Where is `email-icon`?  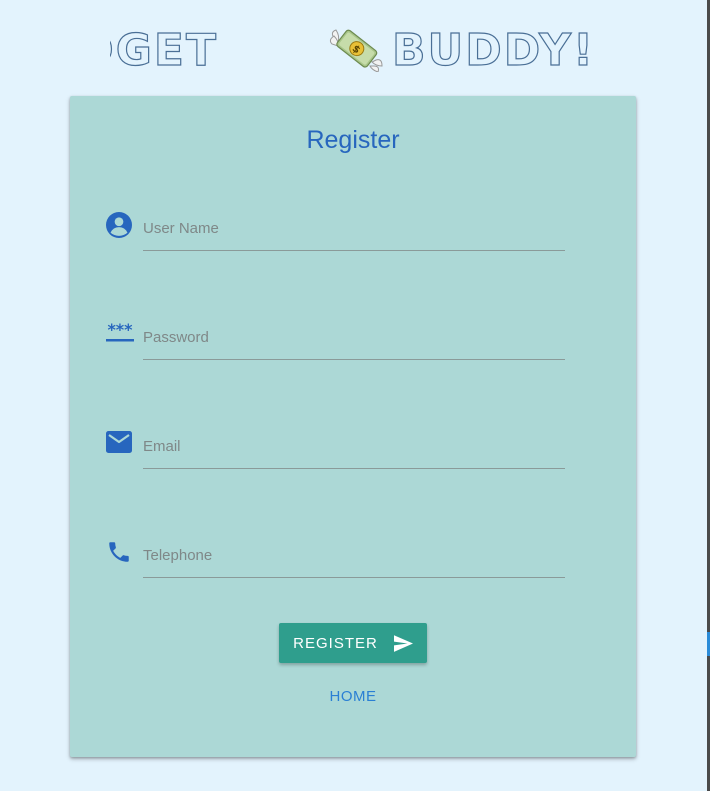 email-icon is located at coordinates (119, 442).